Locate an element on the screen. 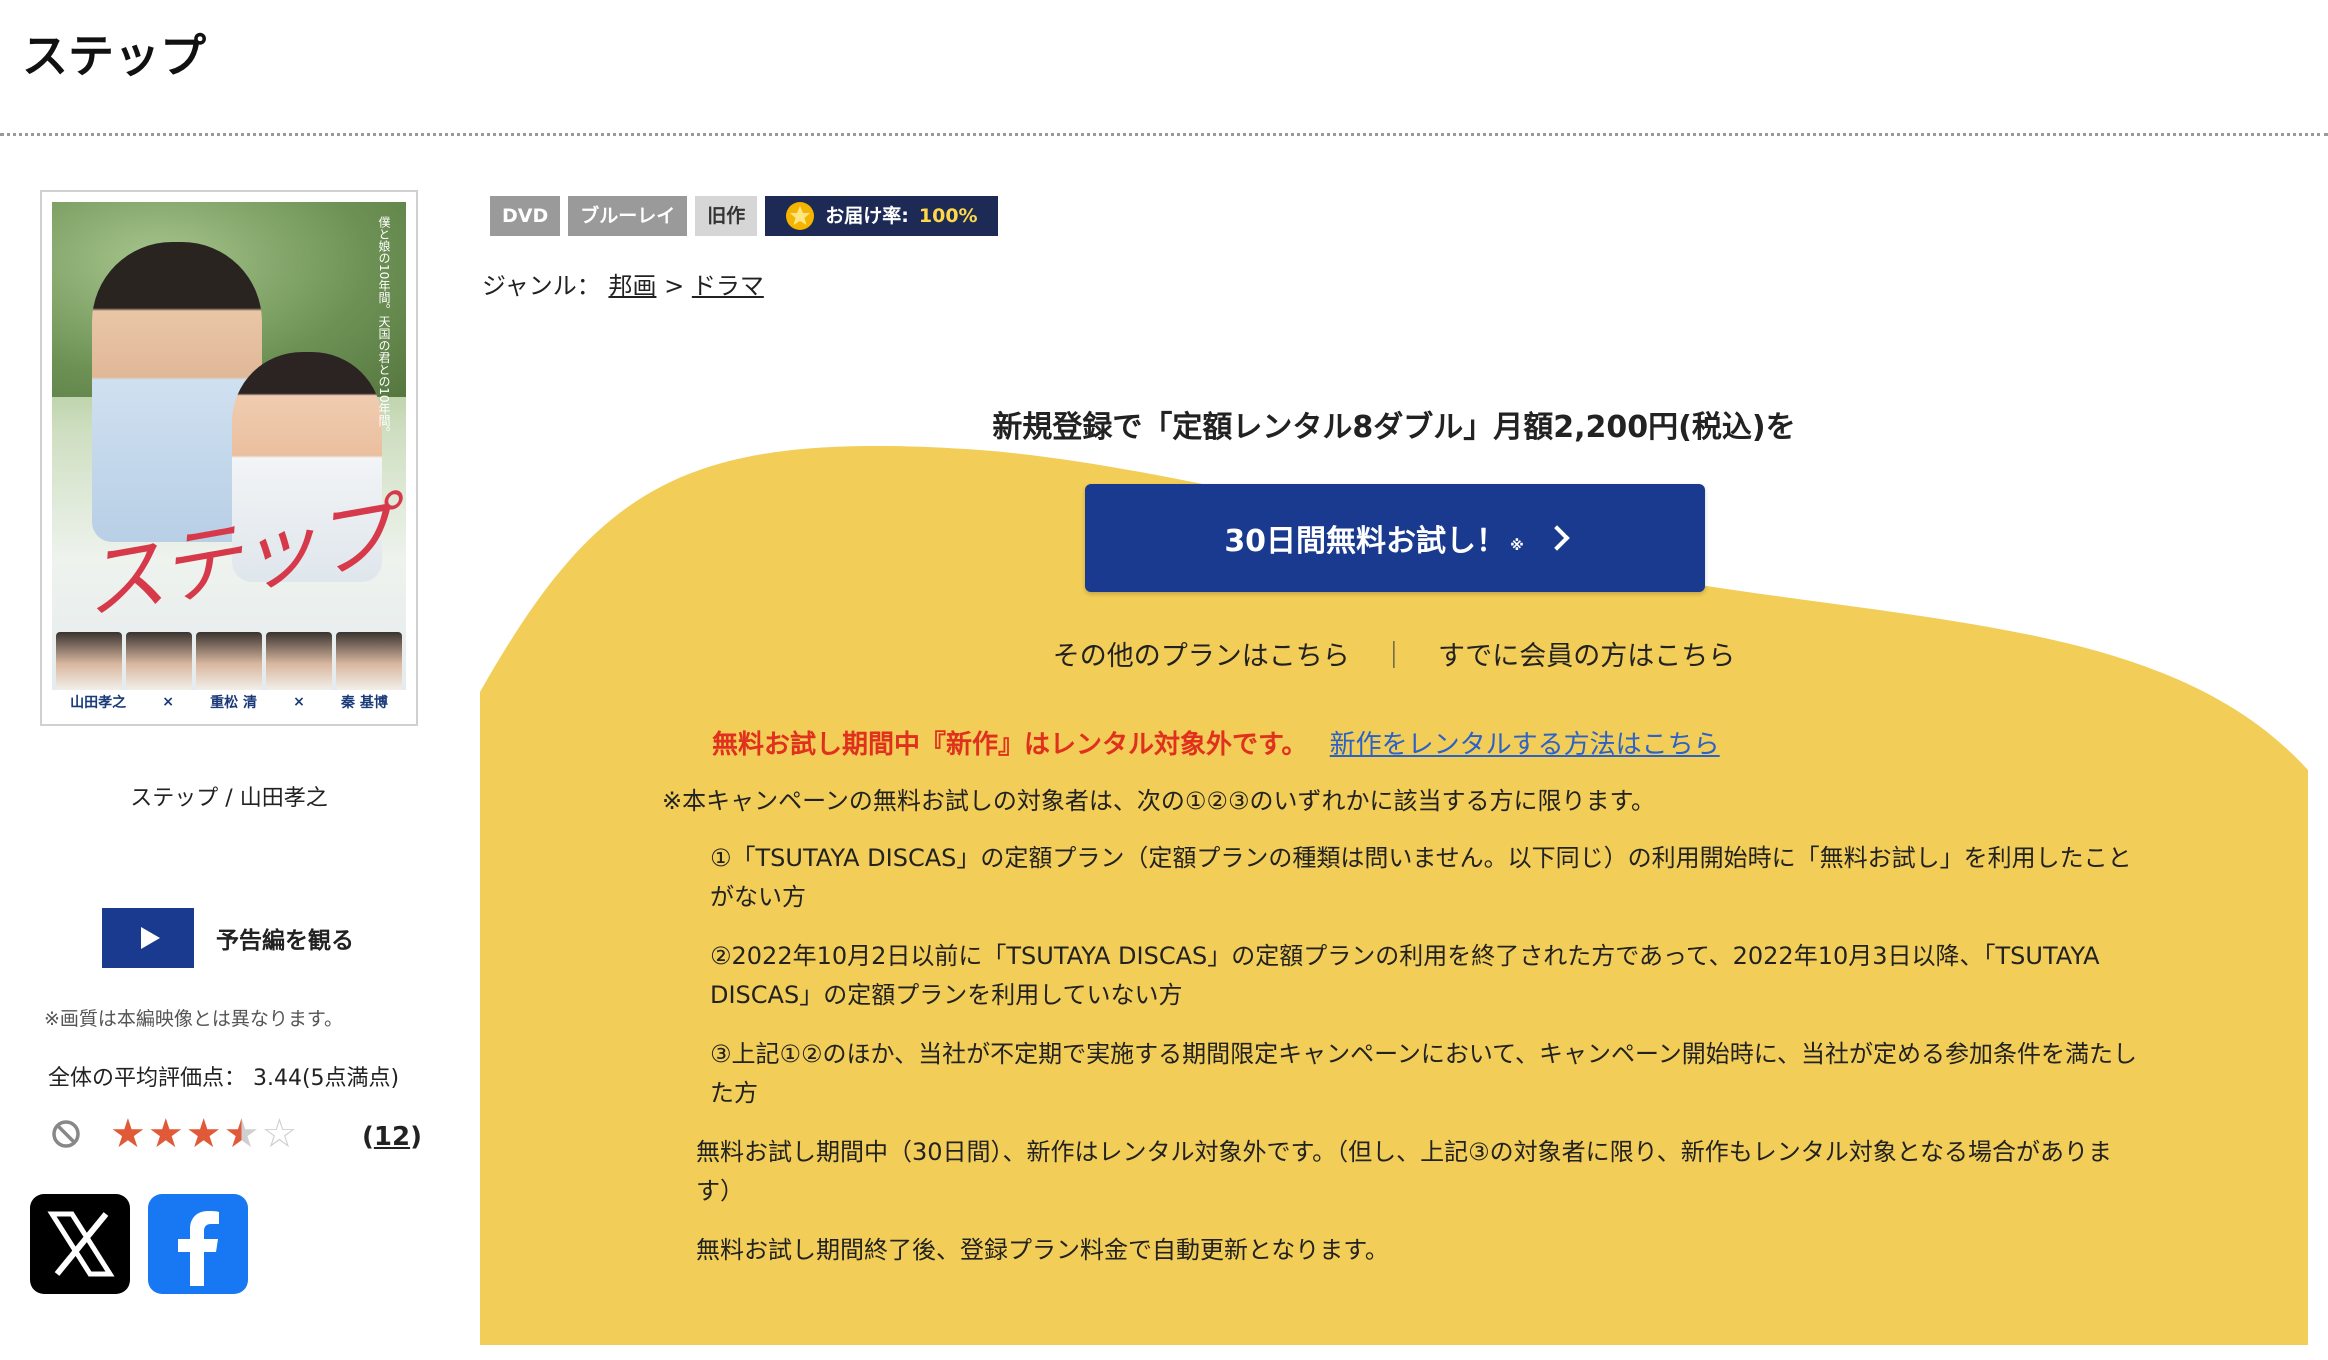 This screenshot has height=1360, width=2328. badge-bluray: ブルーレイ is located at coordinates (628, 216).